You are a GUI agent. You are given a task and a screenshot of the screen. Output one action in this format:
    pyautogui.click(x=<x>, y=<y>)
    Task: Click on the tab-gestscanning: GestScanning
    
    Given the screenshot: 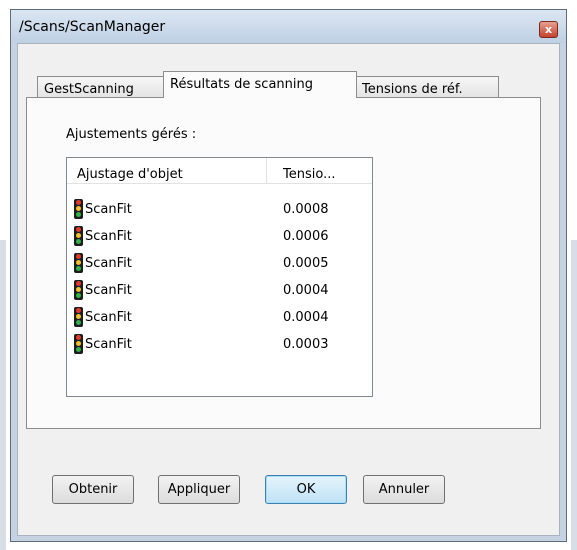 What is the action you would take?
    pyautogui.click(x=101, y=87)
    